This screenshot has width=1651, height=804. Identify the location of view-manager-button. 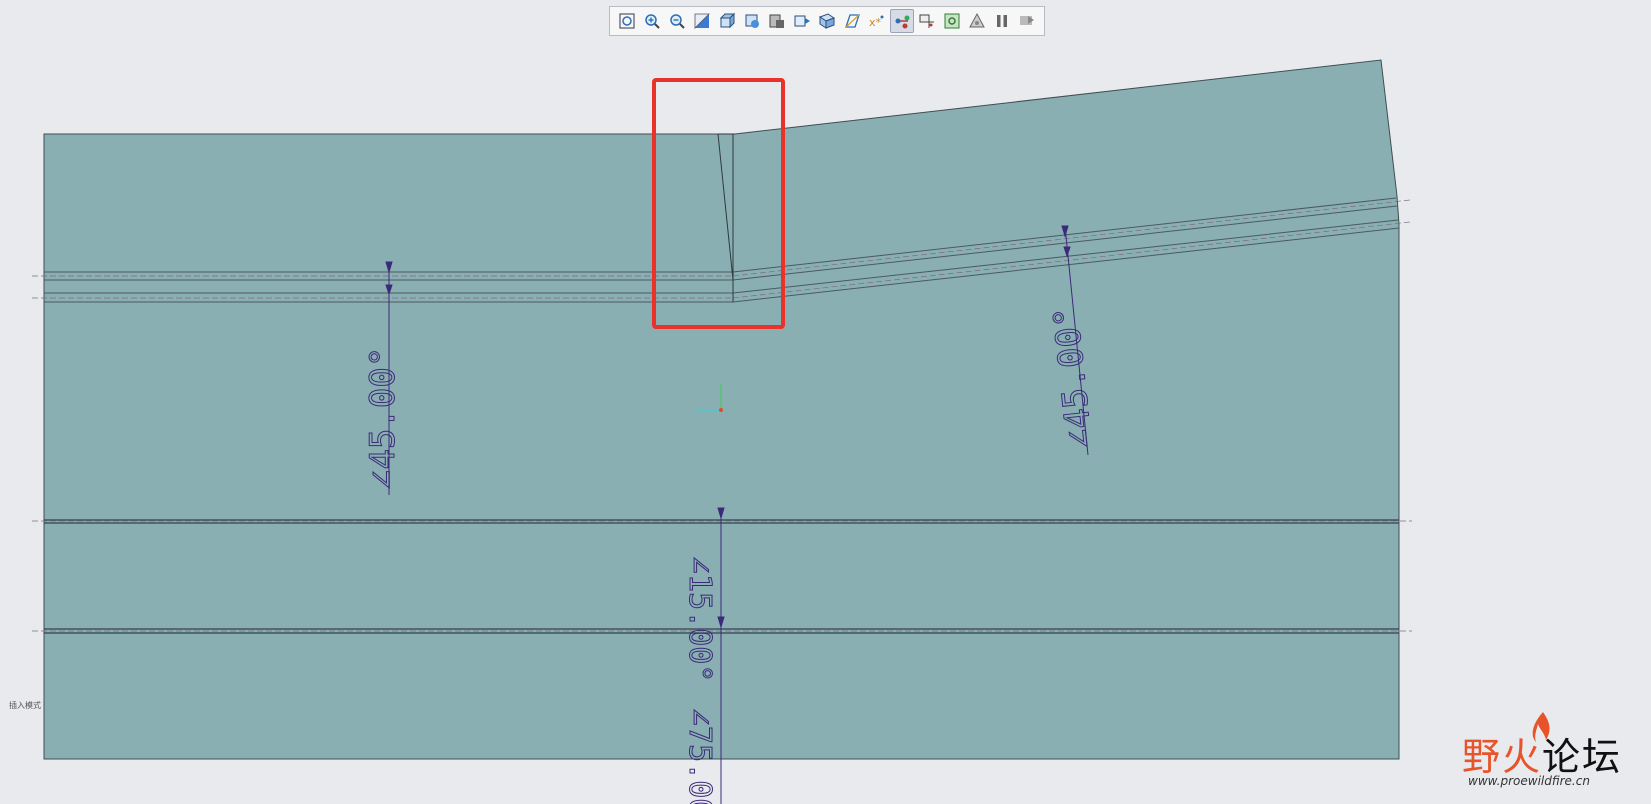
(802, 21).